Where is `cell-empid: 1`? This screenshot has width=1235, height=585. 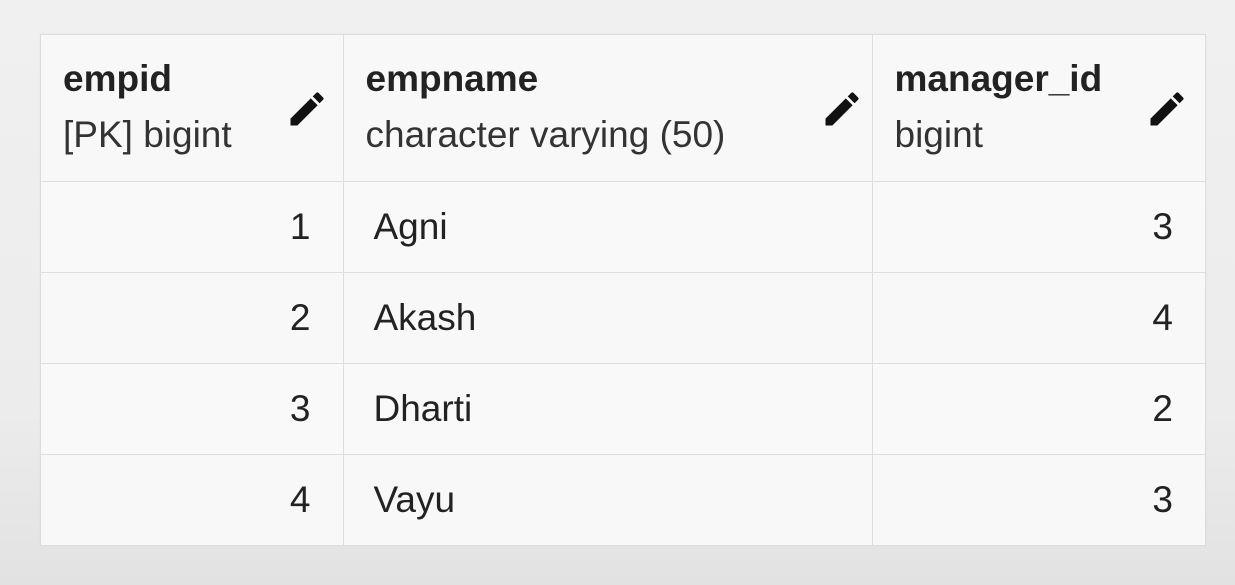 cell-empid: 1 is located at coordinates (192, 227).